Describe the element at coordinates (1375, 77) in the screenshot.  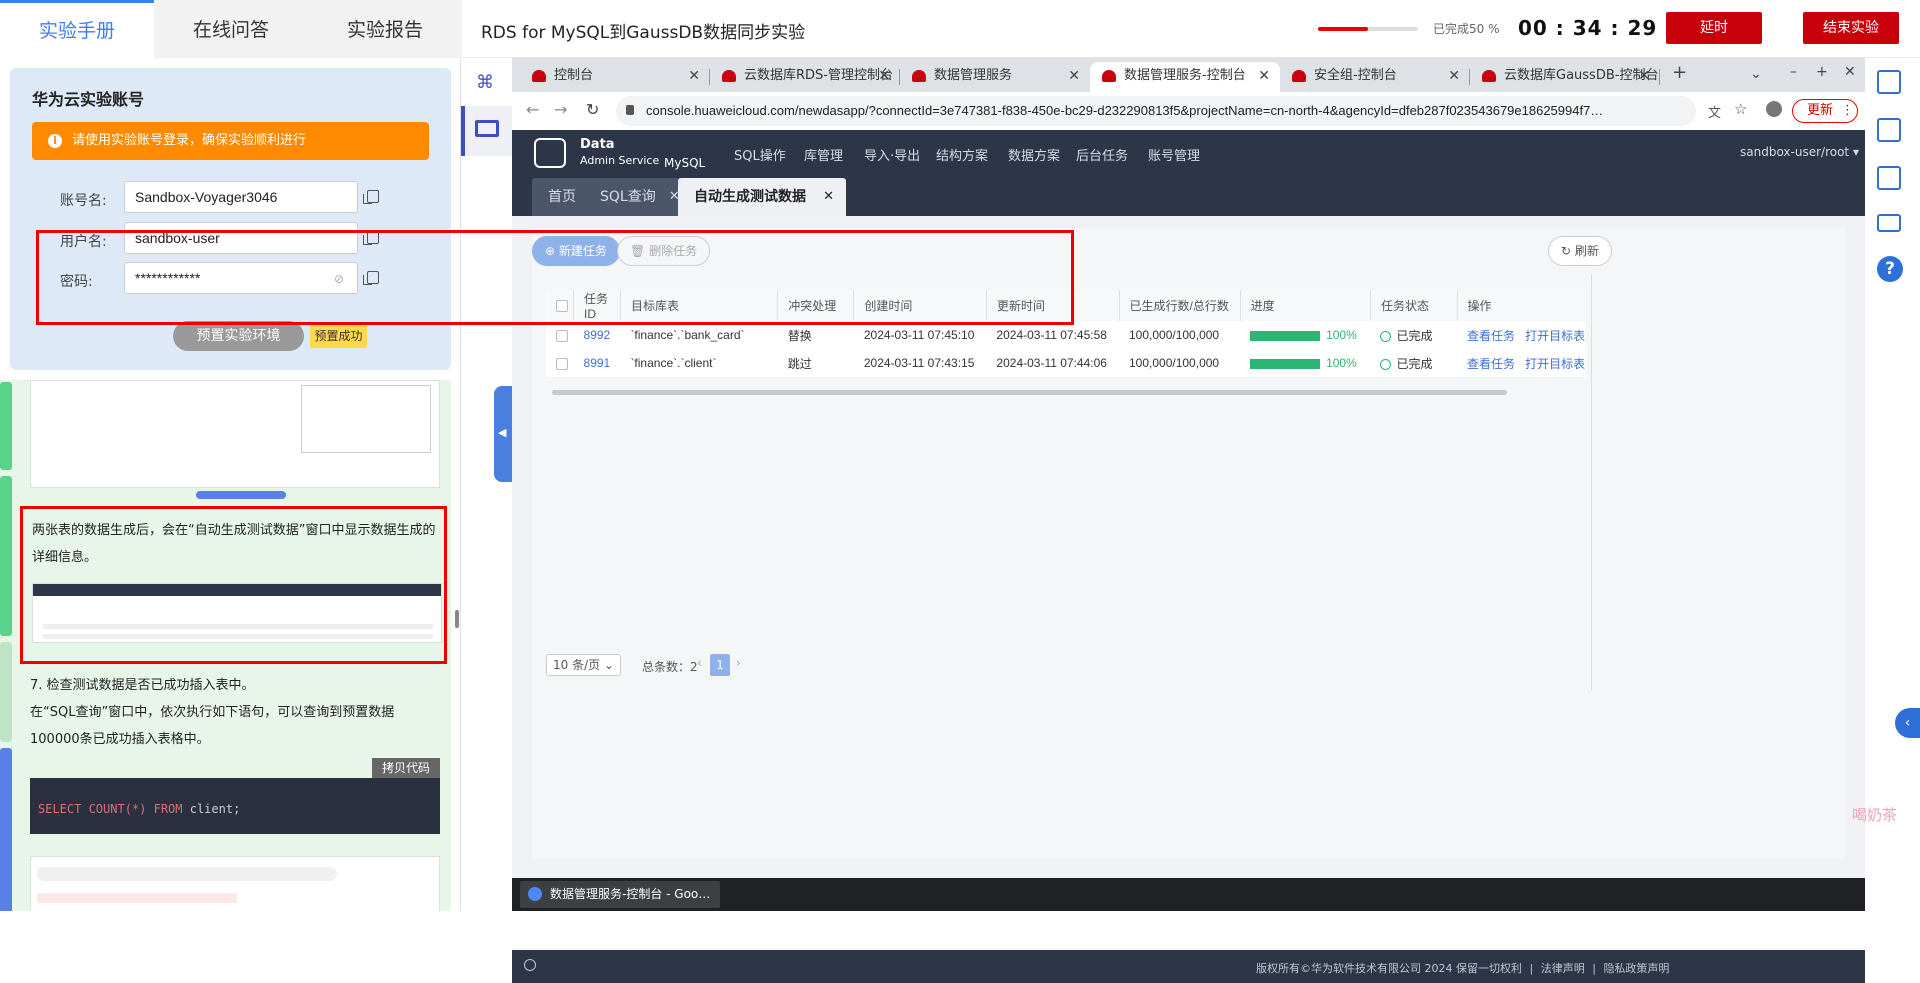
I see `browser-tab: 安全组-控制台 ✕` at that location.